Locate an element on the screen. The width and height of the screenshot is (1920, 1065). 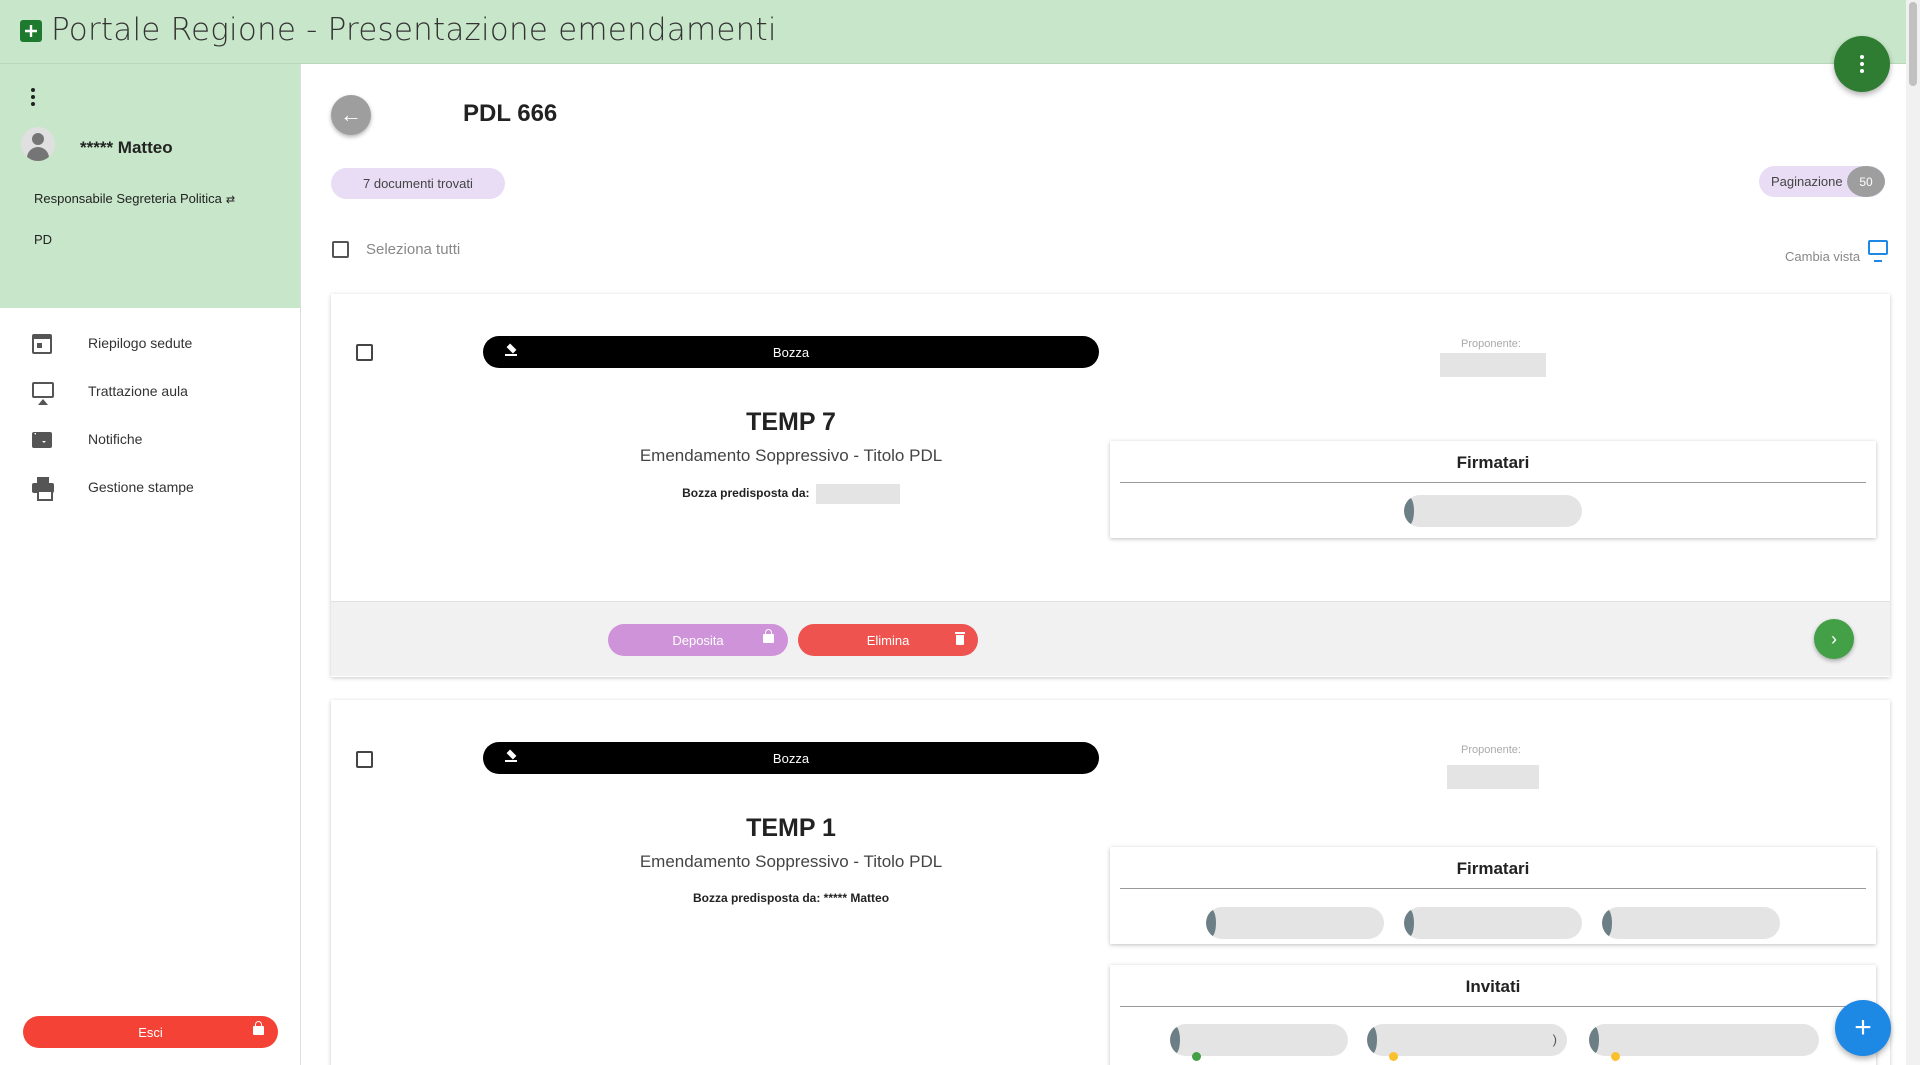
invited-chip: ) is located at coordinates (1467, 1040).